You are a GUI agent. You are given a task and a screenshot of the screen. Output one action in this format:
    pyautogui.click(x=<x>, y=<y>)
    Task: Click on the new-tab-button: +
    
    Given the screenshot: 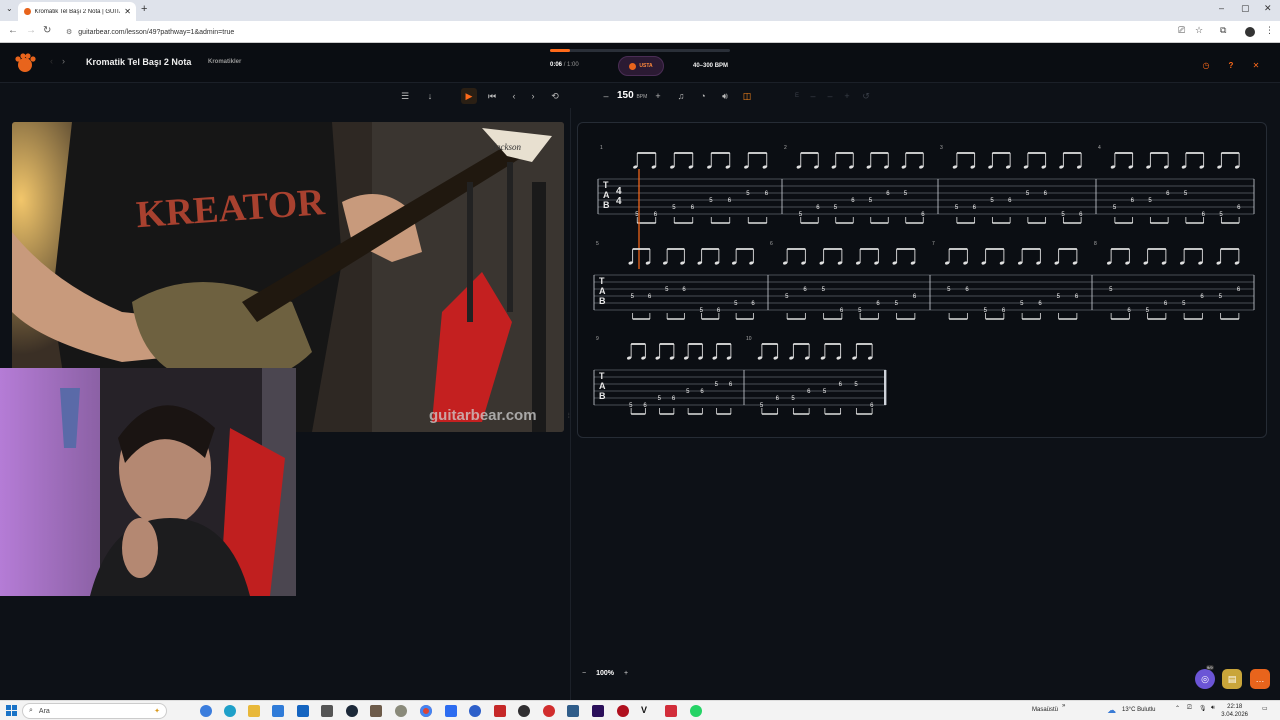 What is the action you would take?
    pyautogui.click(x=144, y=9)
    